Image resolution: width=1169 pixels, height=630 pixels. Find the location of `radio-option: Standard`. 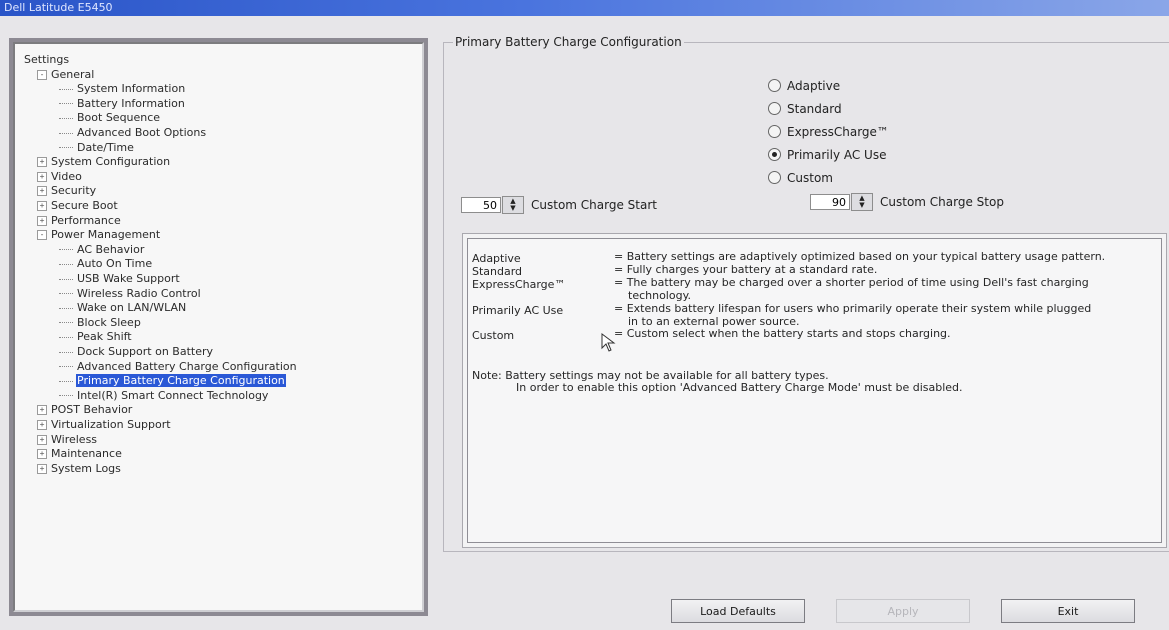

radio-option: Standard is located at coordinates (805, 109).